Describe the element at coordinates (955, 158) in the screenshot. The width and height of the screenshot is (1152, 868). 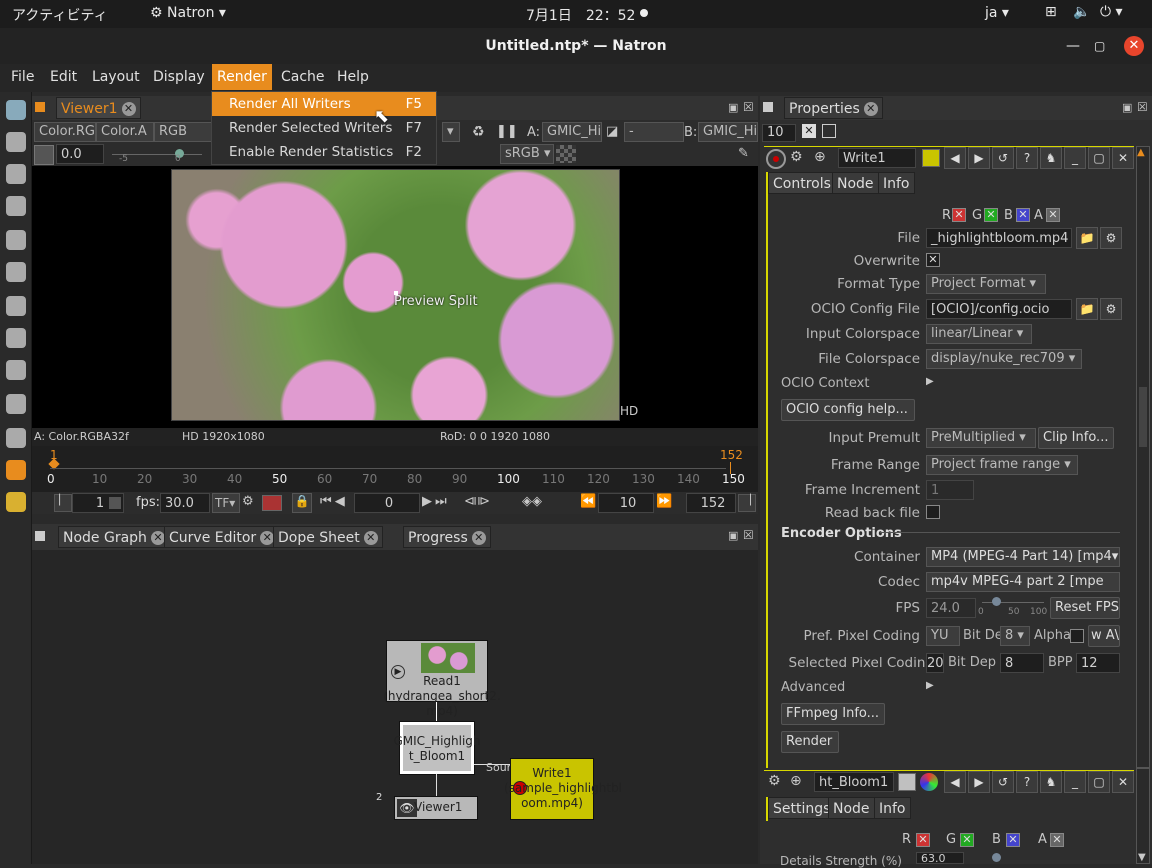
I see `undo-icon: ◀` at that location.